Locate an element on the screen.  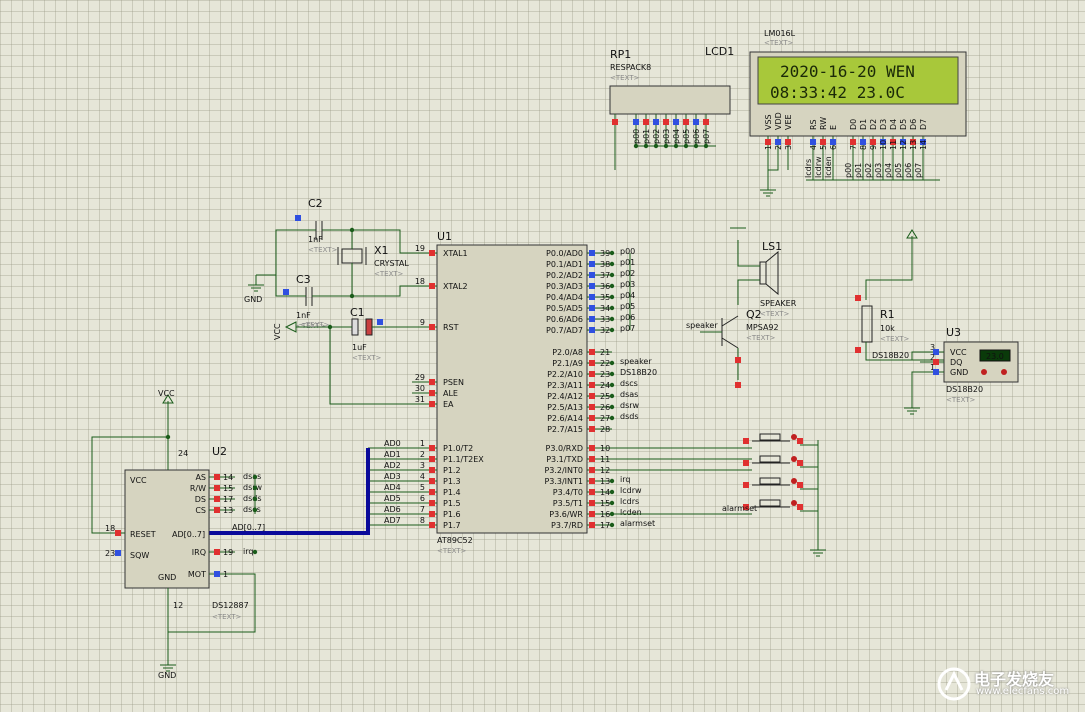
u1-pin-num-3: 3 is located at coordinates (422, 465).